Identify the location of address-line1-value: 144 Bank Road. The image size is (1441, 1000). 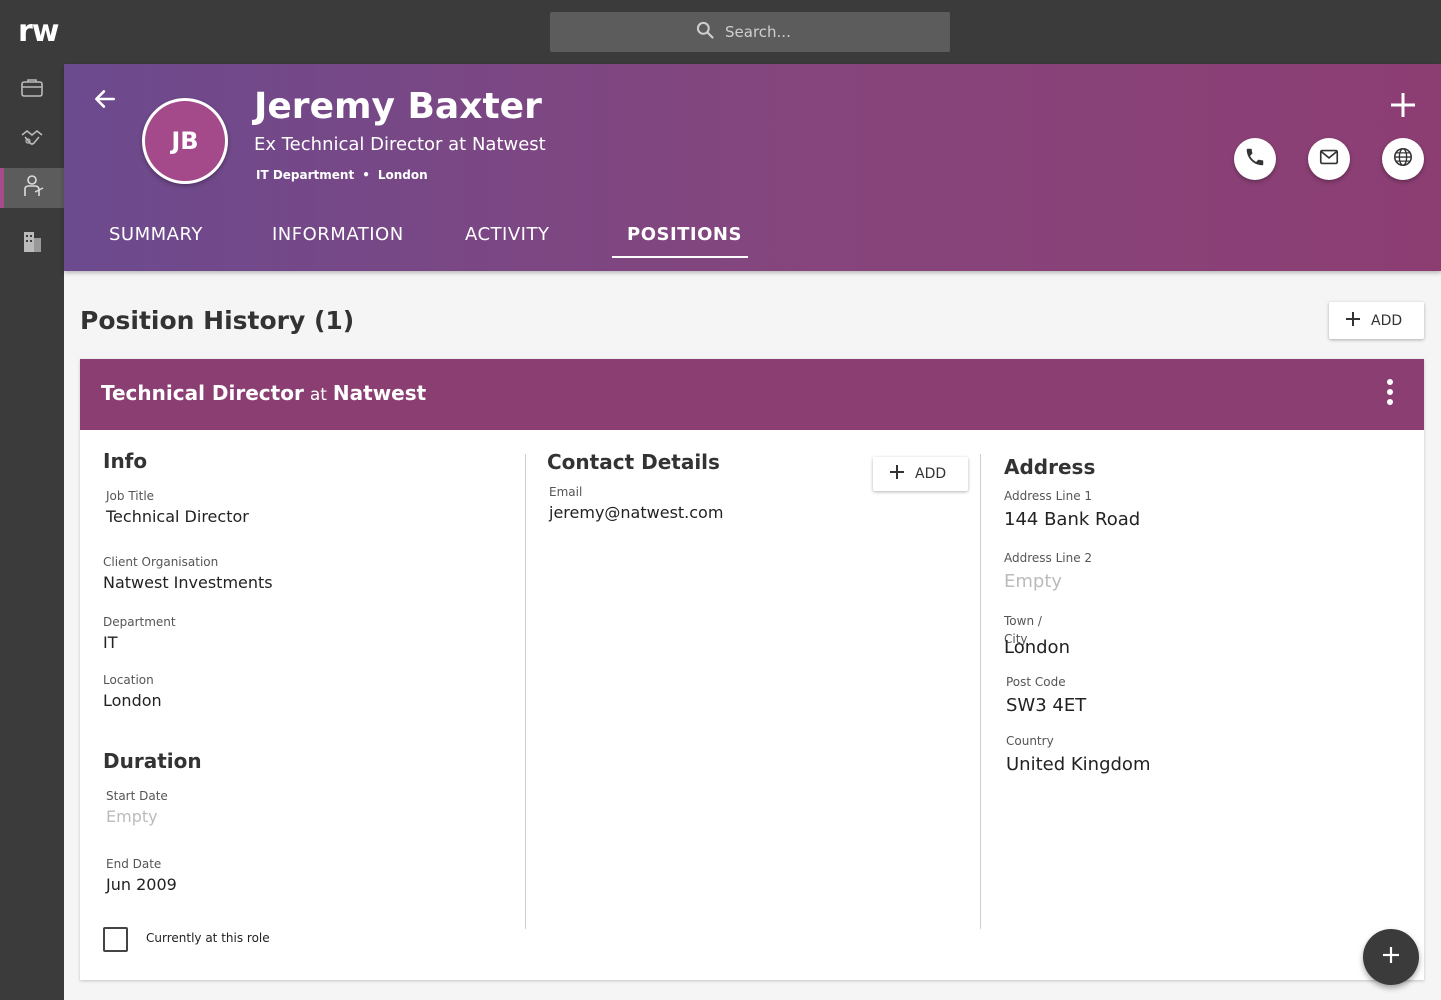
(1072, 519).